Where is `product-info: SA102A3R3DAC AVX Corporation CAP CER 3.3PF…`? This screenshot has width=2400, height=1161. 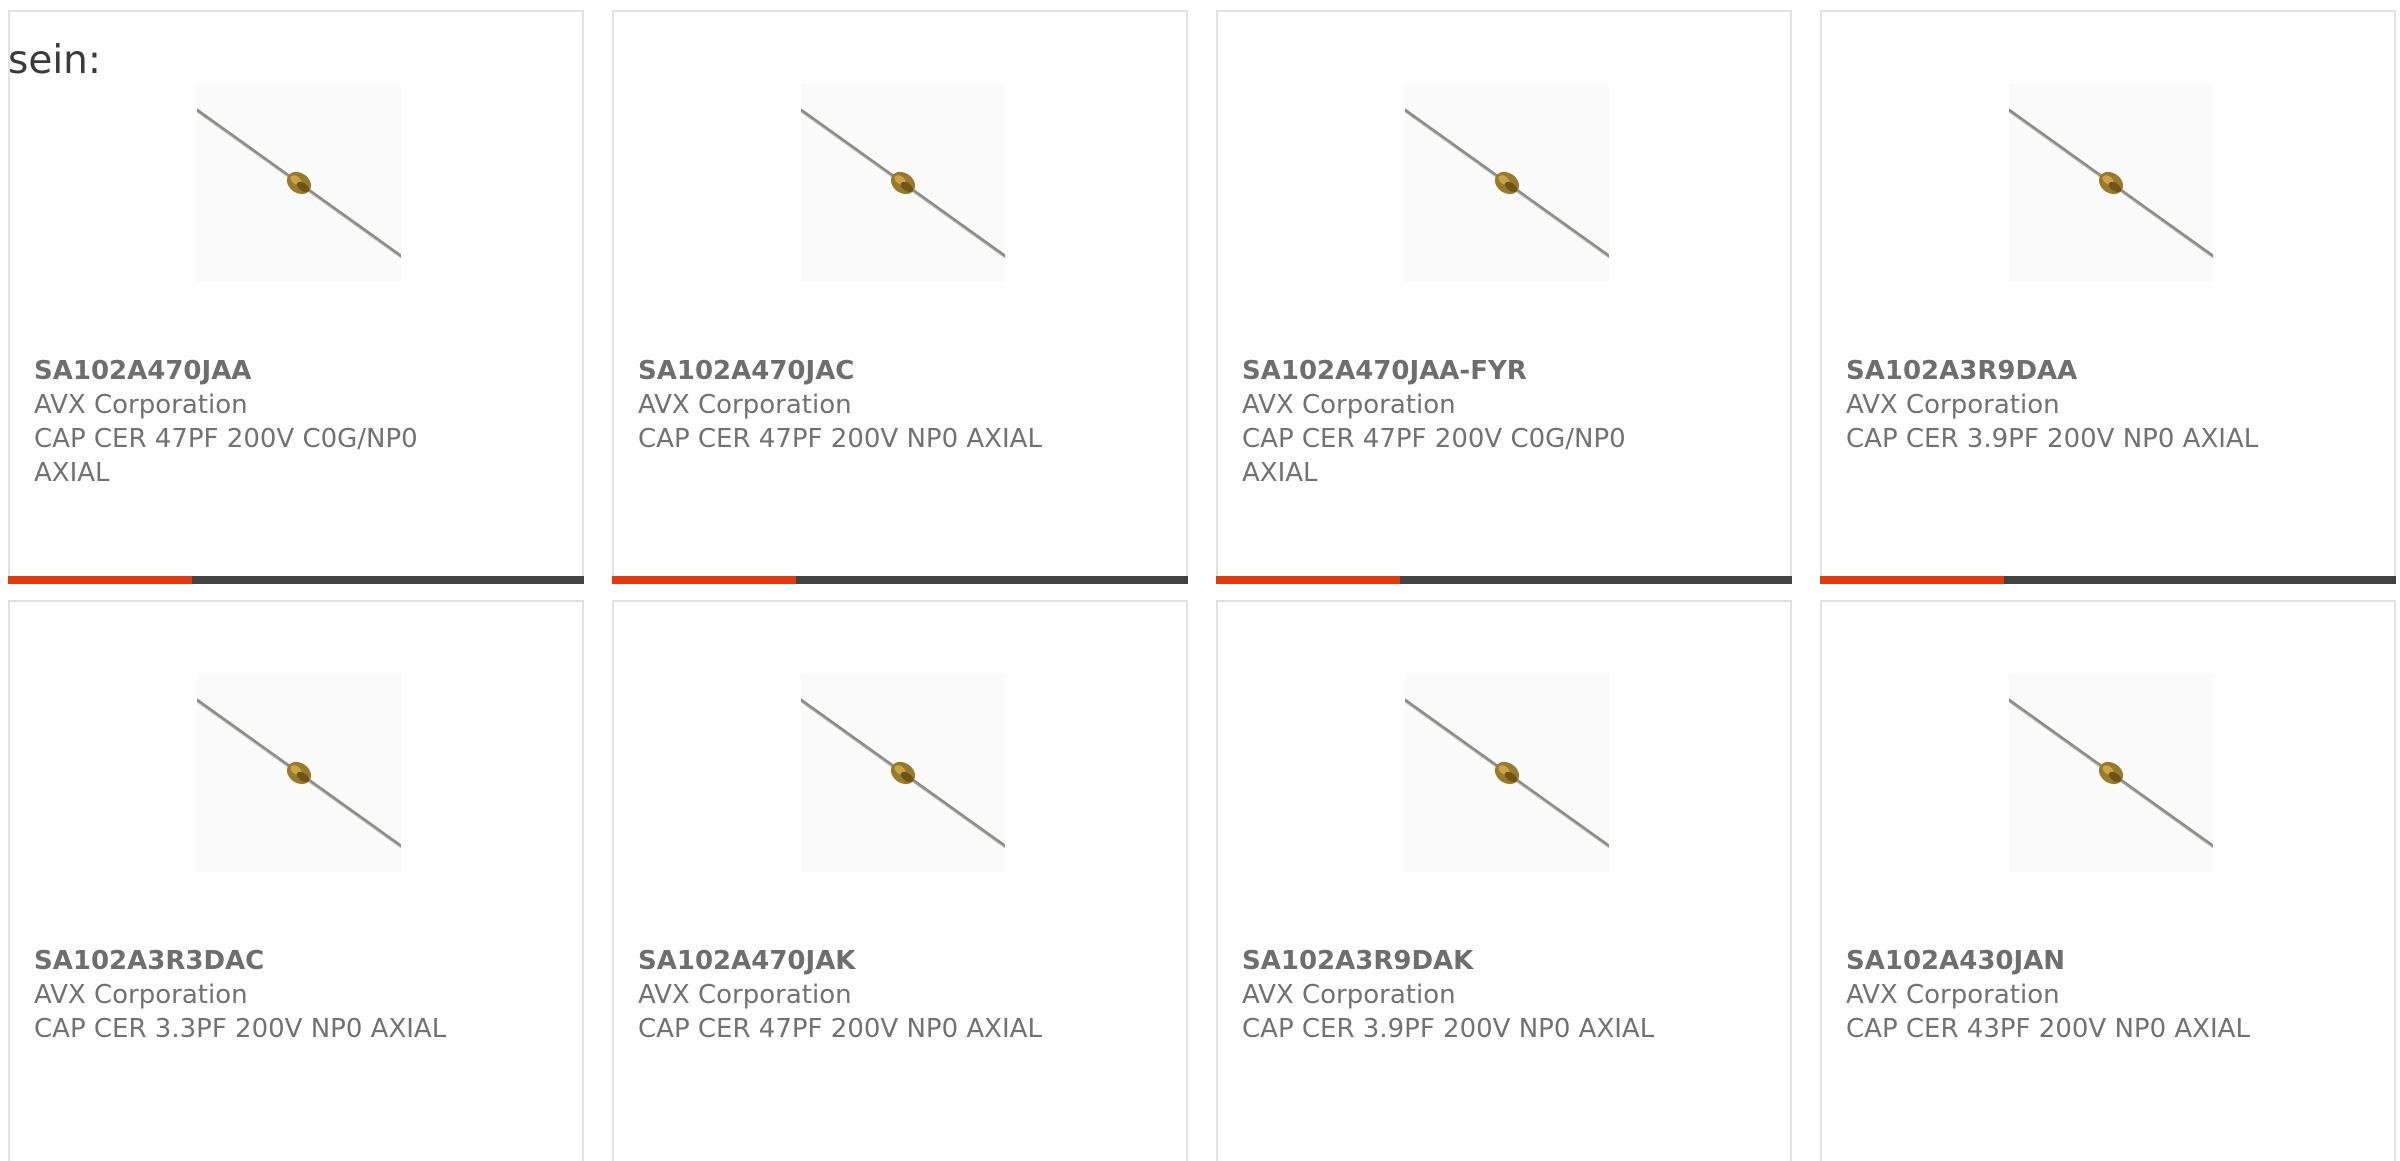
product-info: SA102A3R3DAC AVX Corporation CAP CER 3.3PF… is located at coordinates (244, 995).